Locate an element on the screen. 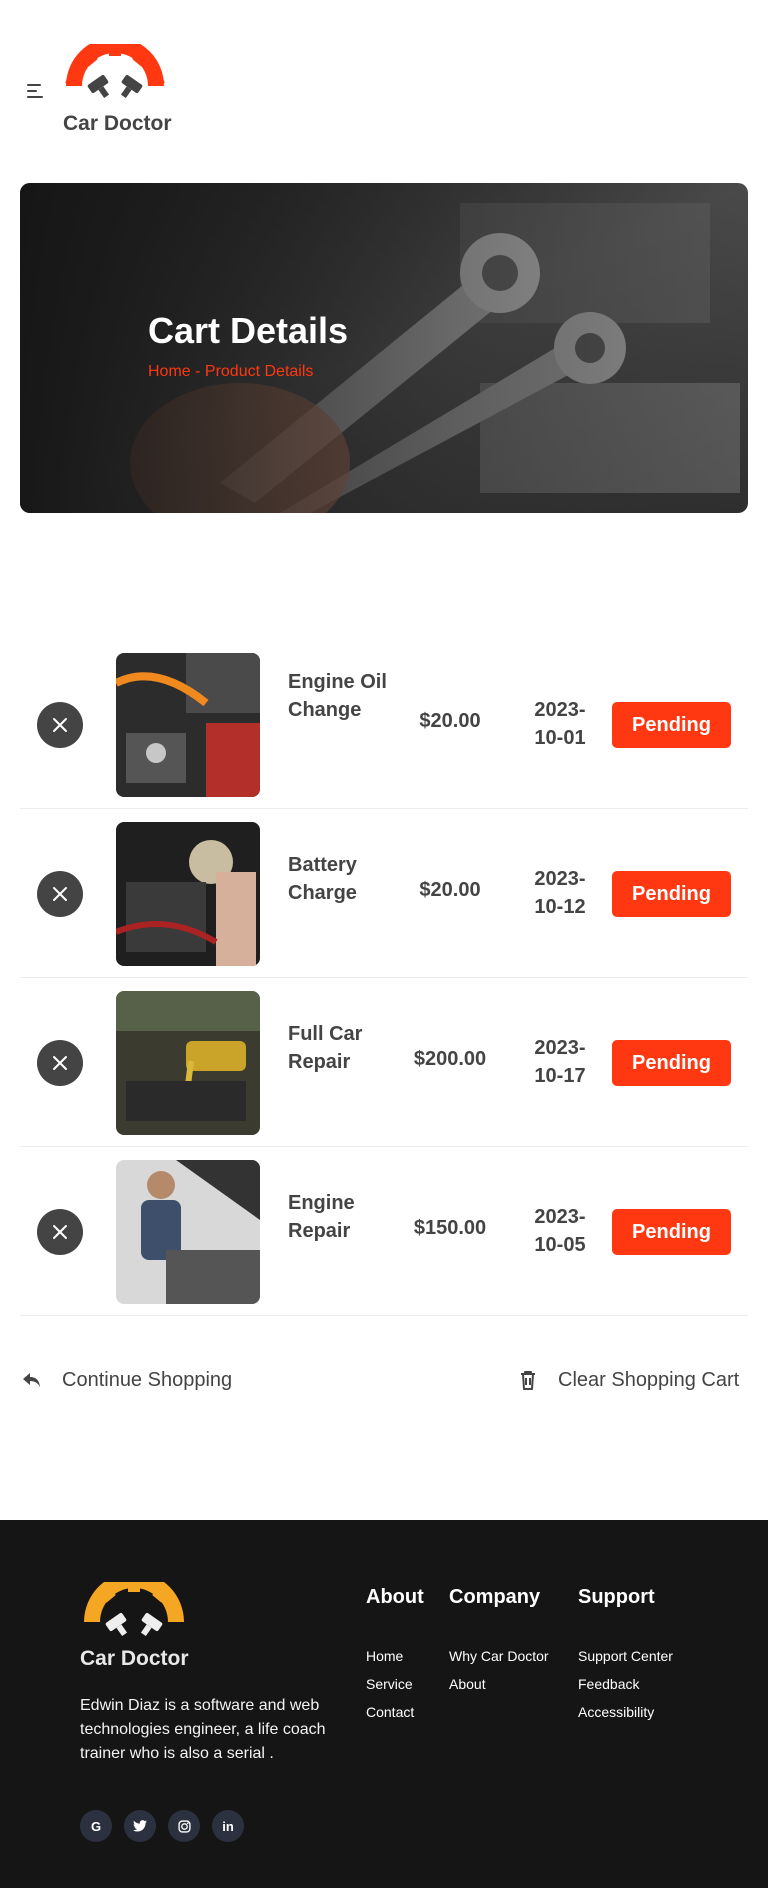 This screenshot has height=1888, width=768. item-date-day: 10-05 is located at coordinates (560, 1245).